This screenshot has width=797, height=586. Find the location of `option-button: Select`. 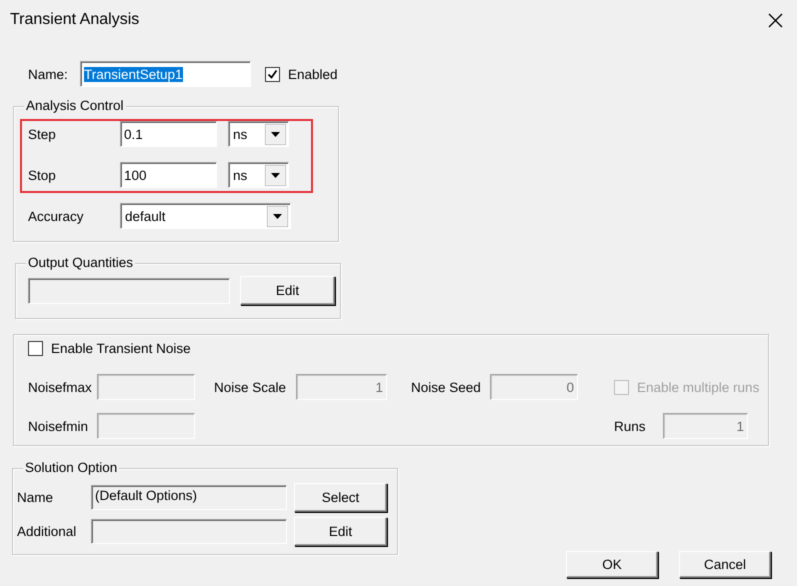

option-button: Select is located at coordinates (340, 497).